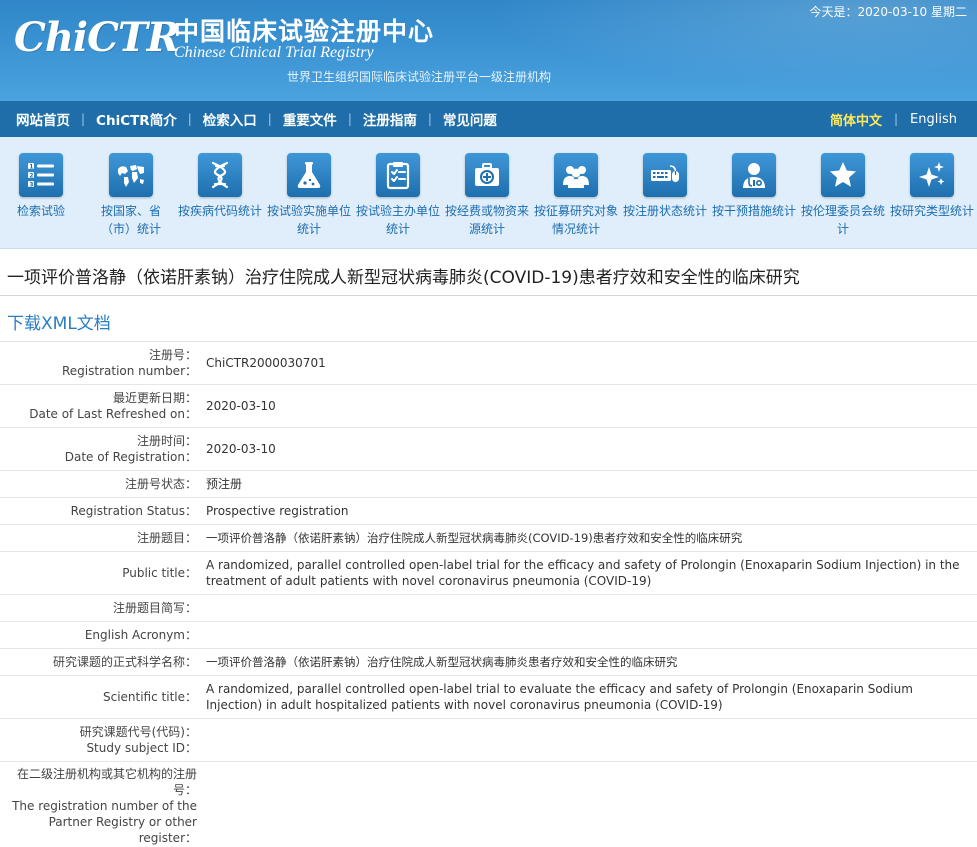 The height and width of the screenshot is (847, 977). Describe the element at coordinates (140, 635) in the screenshot. I see `row-label-cn: English Acronym：` at that location.